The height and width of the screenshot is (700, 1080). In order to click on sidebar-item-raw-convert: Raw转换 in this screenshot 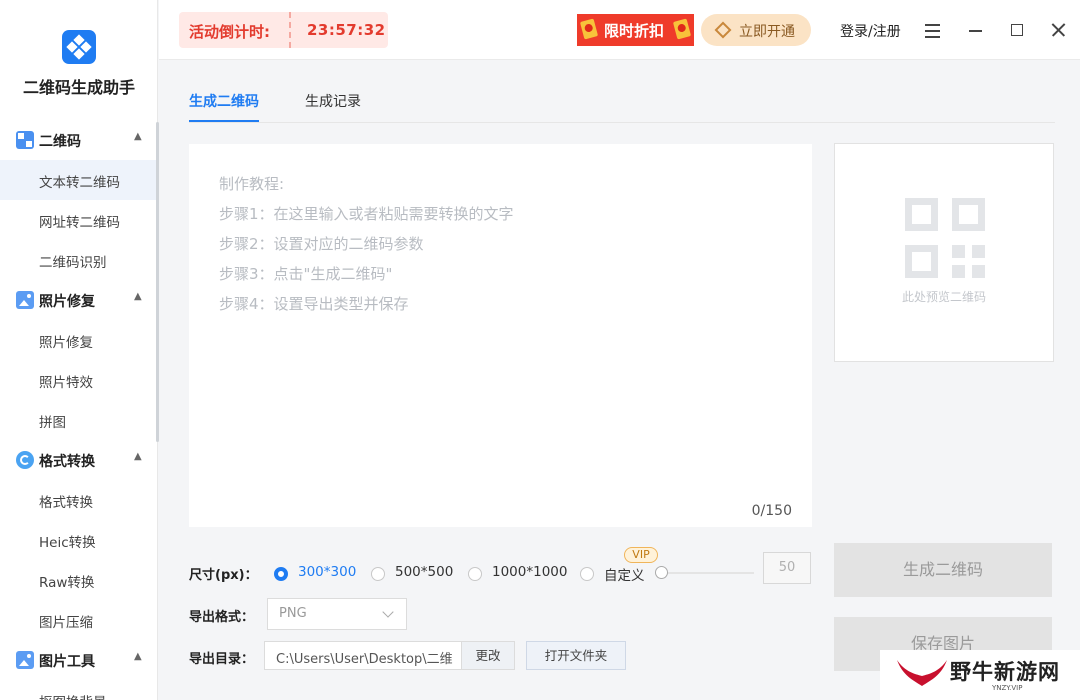, I will do `click(78, 580)`.